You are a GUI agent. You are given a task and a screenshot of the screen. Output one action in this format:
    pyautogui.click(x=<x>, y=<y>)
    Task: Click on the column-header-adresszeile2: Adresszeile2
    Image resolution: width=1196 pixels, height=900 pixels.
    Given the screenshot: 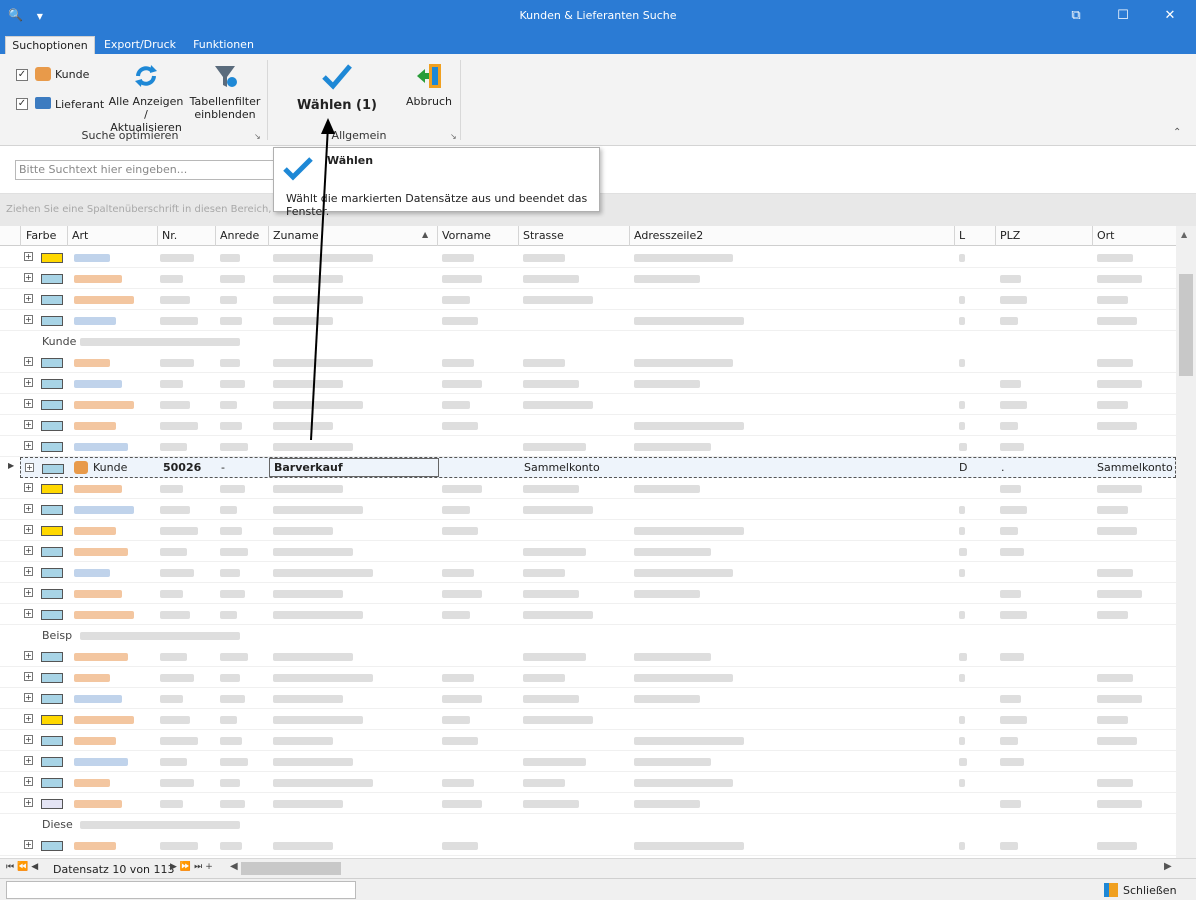 What is the action you would take?
    pyautogui.click(x=668, y=235)
    